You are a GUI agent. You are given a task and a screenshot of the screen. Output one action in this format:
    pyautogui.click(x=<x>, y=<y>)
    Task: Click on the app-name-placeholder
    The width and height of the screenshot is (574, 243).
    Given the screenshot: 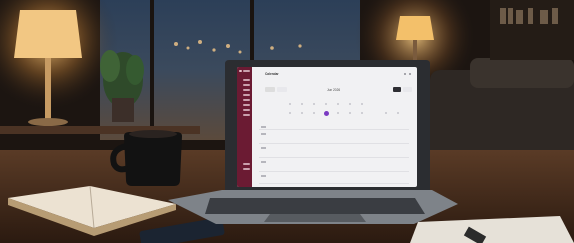 What is the action you would take?
    pyautogui.click(x=246, y=71)
    